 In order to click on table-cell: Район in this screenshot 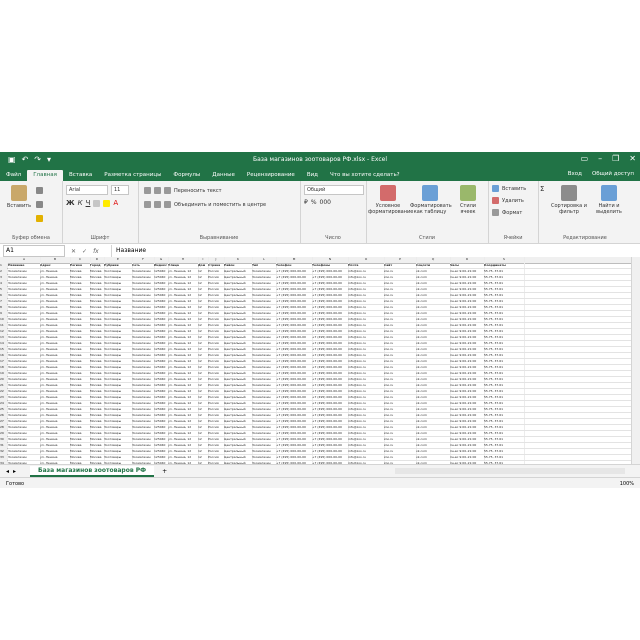, I will do `click(238, 265)`.